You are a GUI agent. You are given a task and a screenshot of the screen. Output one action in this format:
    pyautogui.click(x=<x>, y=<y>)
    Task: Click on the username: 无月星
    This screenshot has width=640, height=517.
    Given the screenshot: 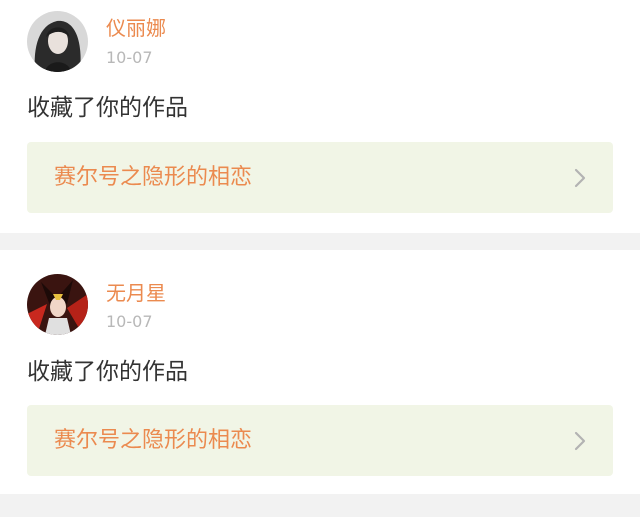 What is the action you would take?
    pyautogui.click(x=136, y=293)
    